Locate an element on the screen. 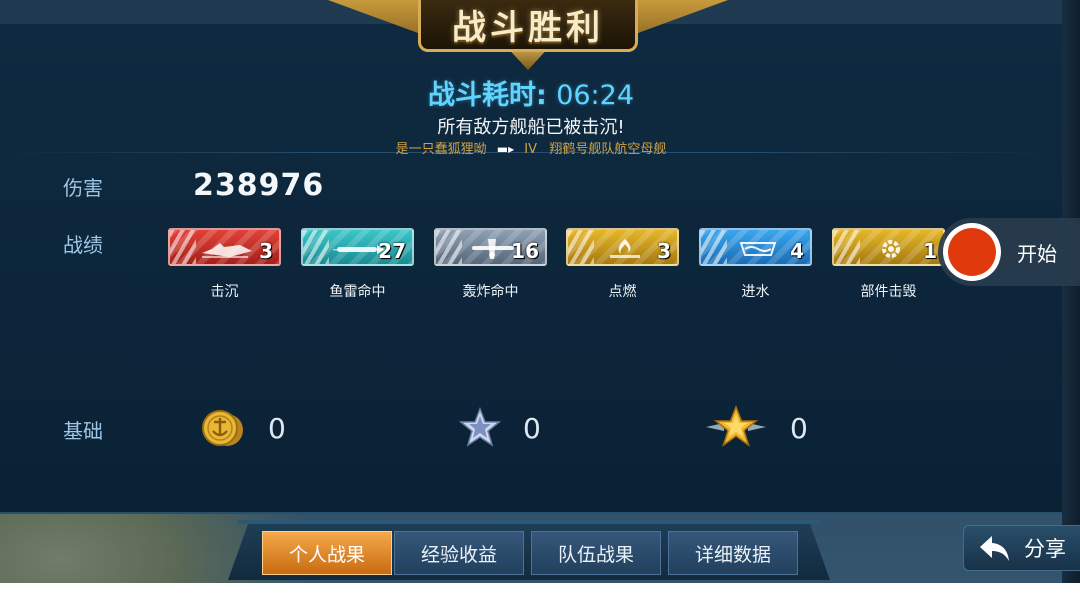 The height and width of the screenshot is (606, 1080). medal-fire: 3 点燃 is located at coordinates (622, 264).